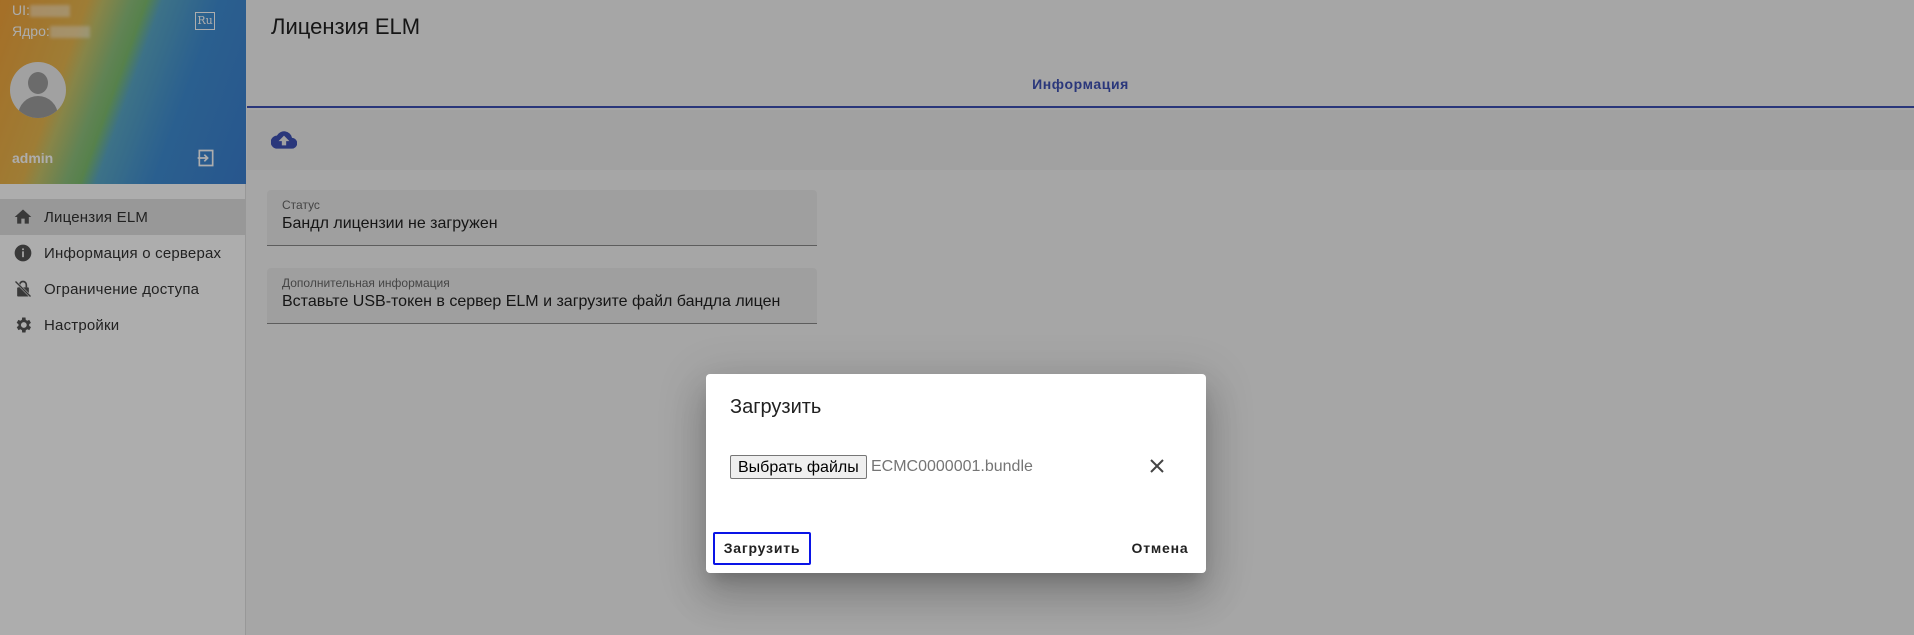 The width and height of the screenshot is (1914, 635). What do you see at coordinates (762, 548) in the screenshot?
I see `upload-button: Загрузить` at bounding box center [762, 548].